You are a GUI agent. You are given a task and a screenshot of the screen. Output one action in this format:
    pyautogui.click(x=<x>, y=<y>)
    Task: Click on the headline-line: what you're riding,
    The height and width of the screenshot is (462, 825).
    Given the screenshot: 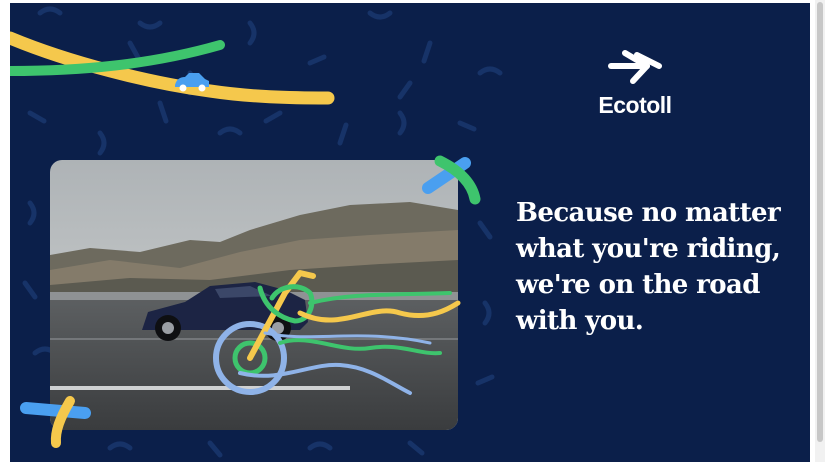 What is the action you would take?
    pyautogui.click(x=648, y=249)
    